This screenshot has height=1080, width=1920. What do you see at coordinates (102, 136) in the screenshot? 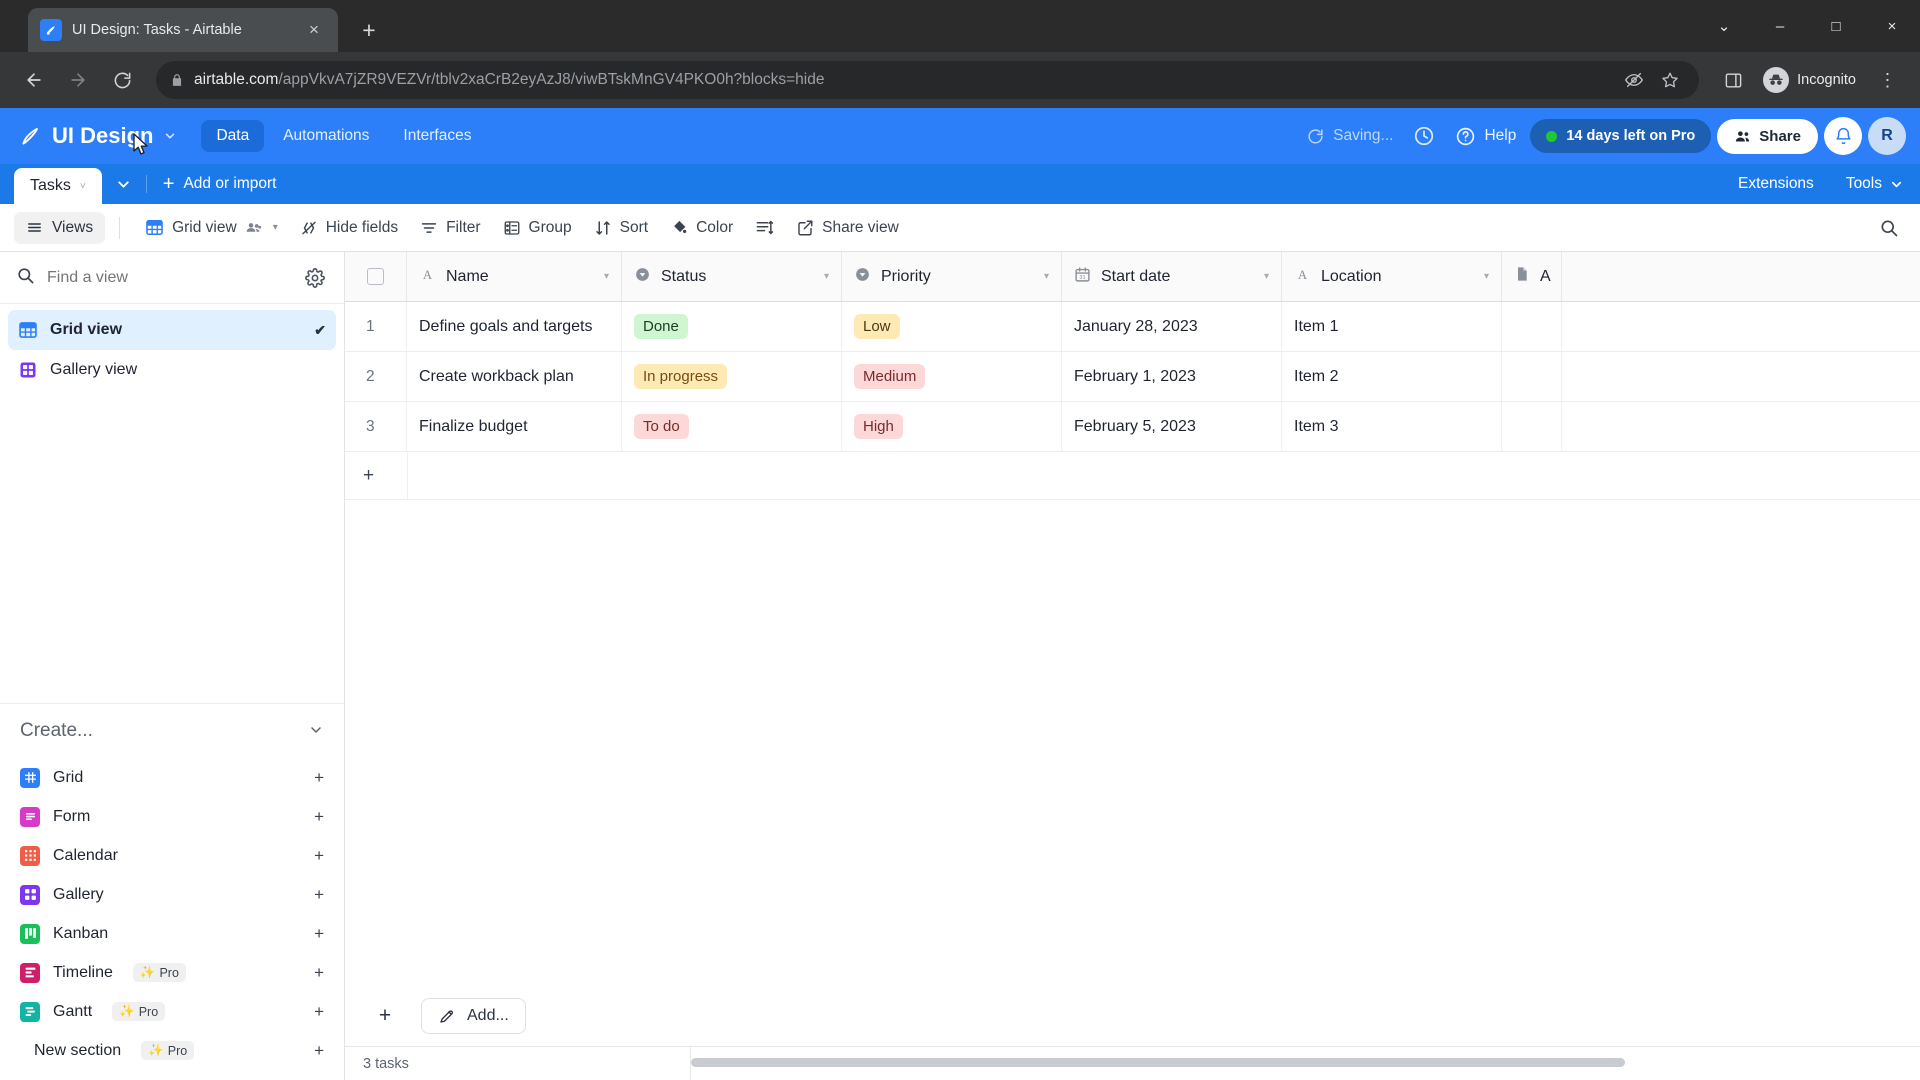
I see `base-name: UI Design` at bounding box center [102, 136].